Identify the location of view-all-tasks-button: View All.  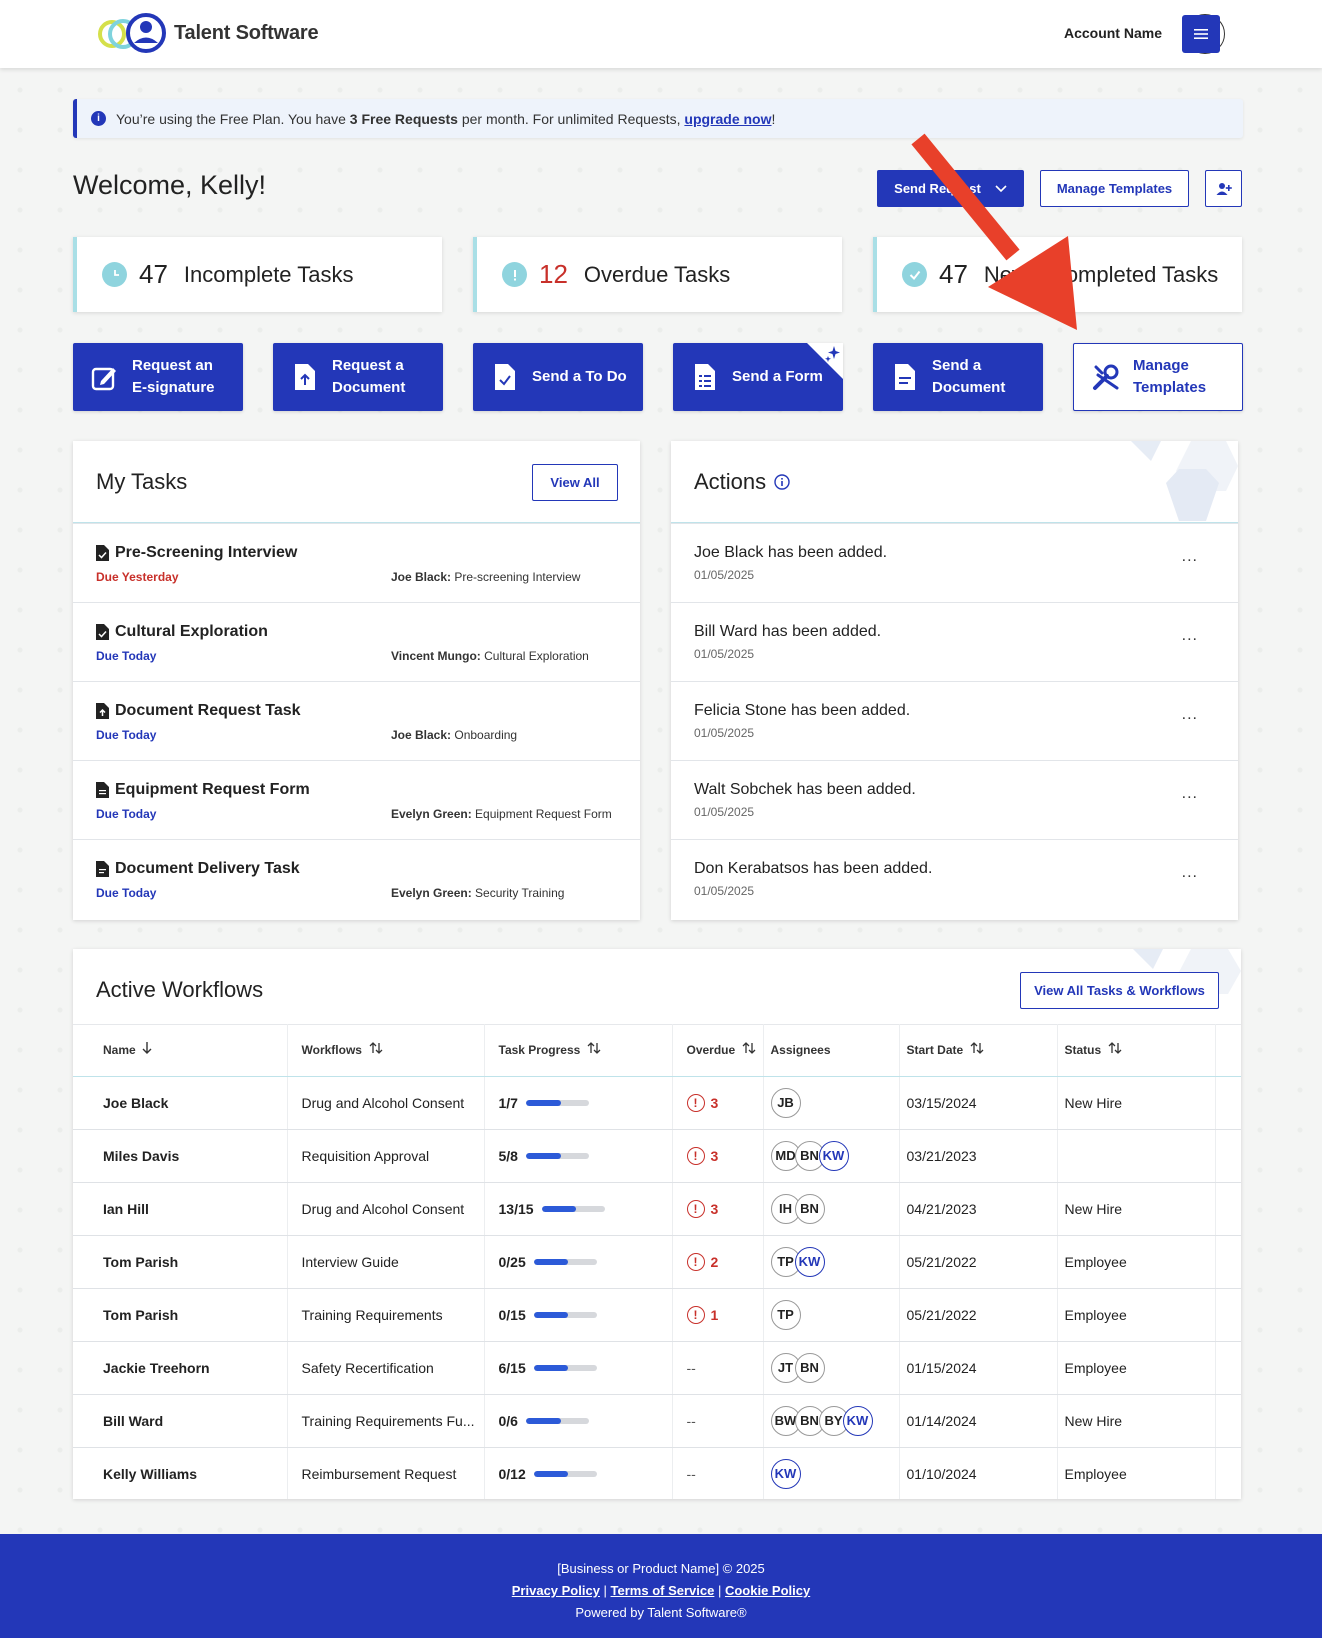
(575, 482).